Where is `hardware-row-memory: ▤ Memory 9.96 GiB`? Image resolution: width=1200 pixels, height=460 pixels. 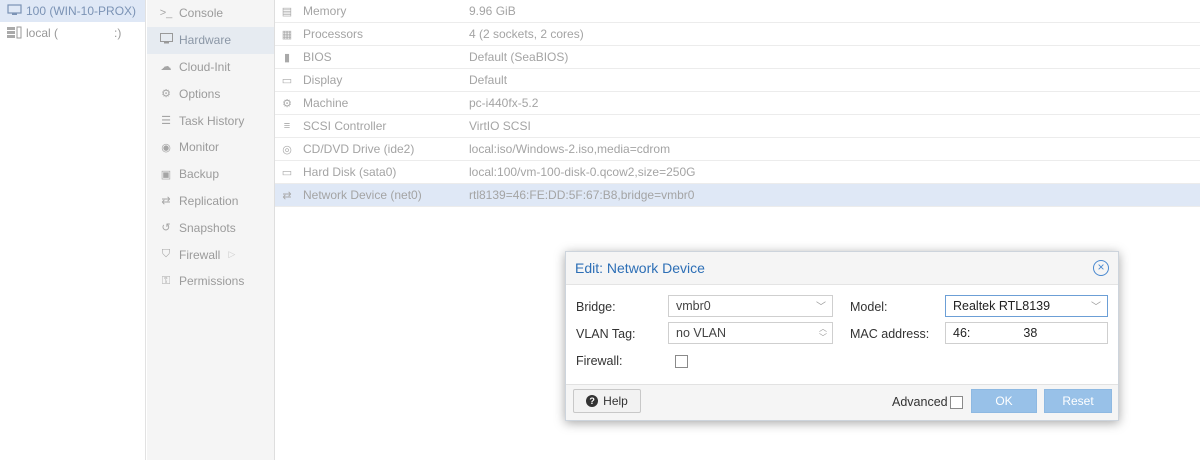
hardware-row-memory: ▤ Memory 9.96 GiB is located at coordinates (737, 11).